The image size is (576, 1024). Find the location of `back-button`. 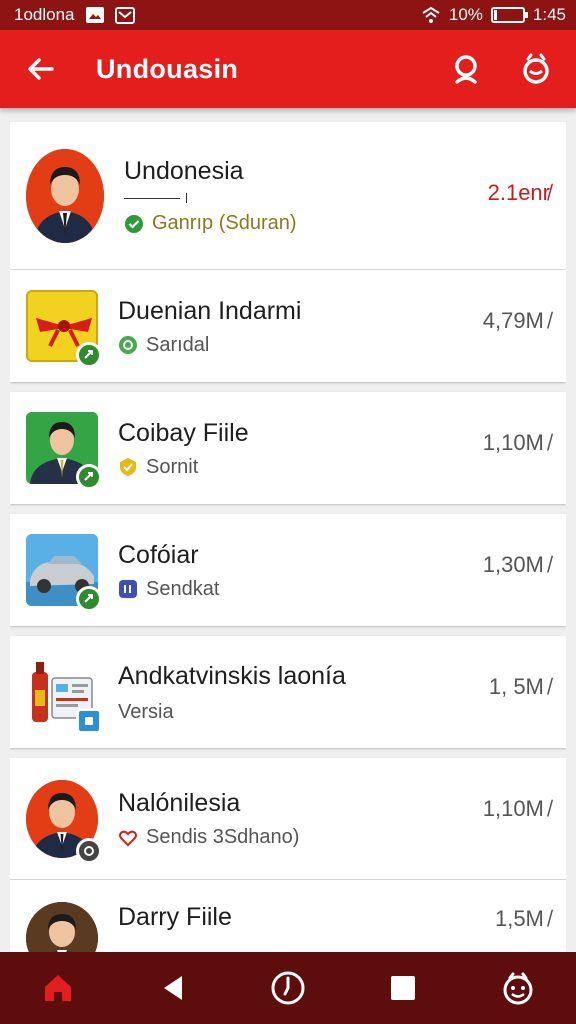

back-button is located at coordinates (173, 988).